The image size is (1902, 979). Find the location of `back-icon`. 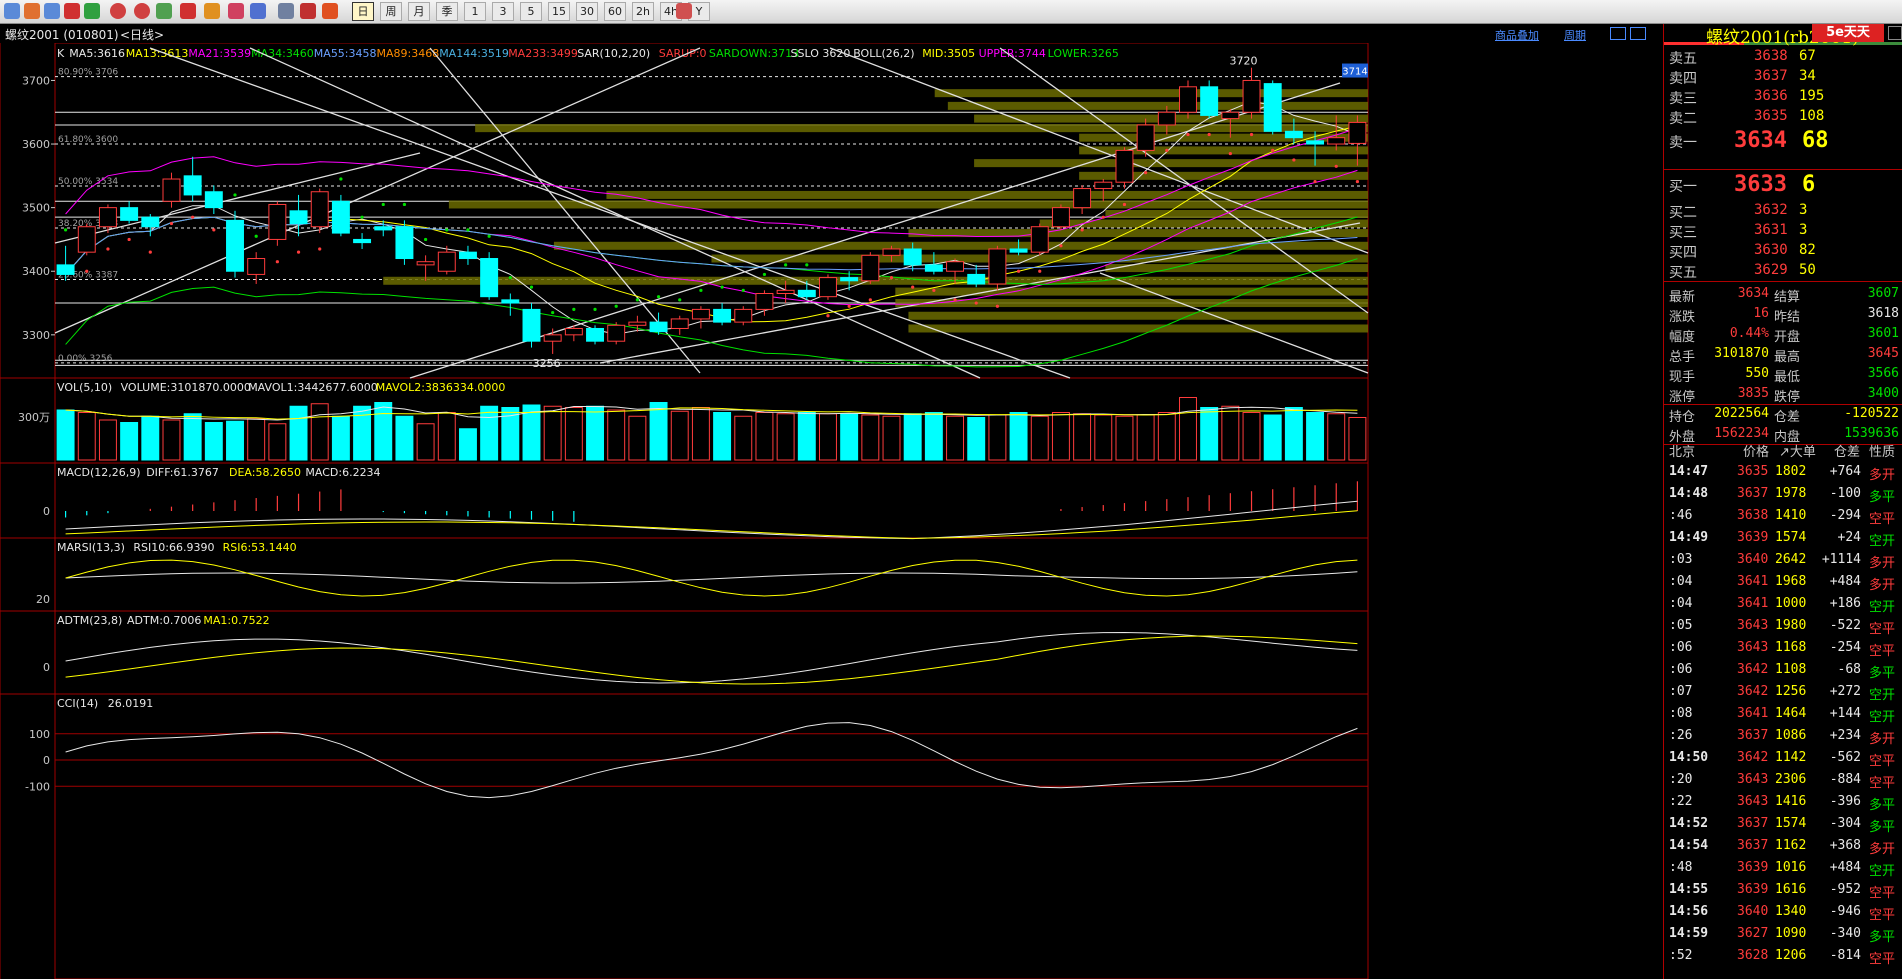

back-icon is located at coordinates (12, 11).